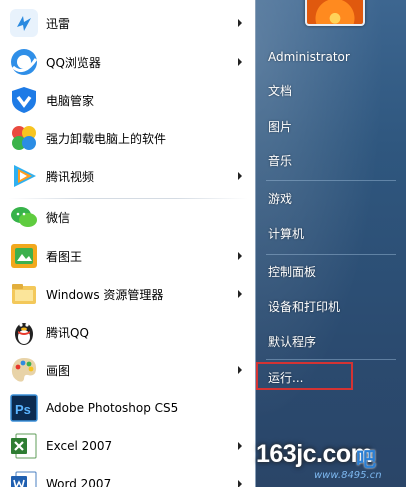 The image size is (406, 487). I want to click on watermark: 163jc.com 吧 www.8495.cn, so click(327, 463).